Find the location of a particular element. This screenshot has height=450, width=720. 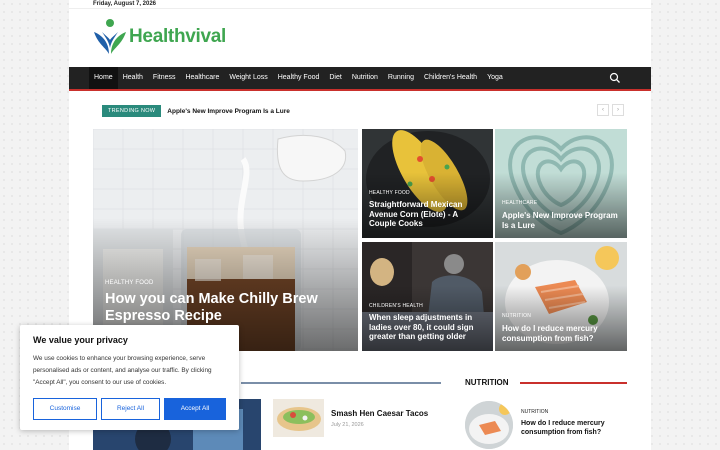

nav-nutrition: Nutrition is located at coordinates (365, 78).